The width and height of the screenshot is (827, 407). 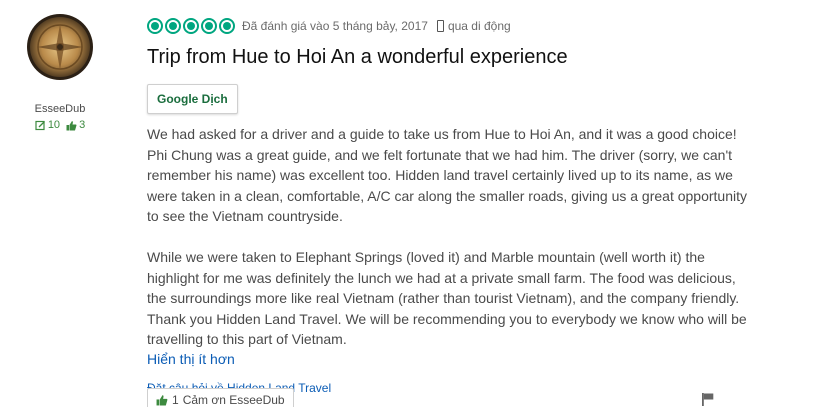 What do you see at coordinates (162, 399) in the screenshot?
I see `thumbs-up-icon` at bounding box center [162, 399].